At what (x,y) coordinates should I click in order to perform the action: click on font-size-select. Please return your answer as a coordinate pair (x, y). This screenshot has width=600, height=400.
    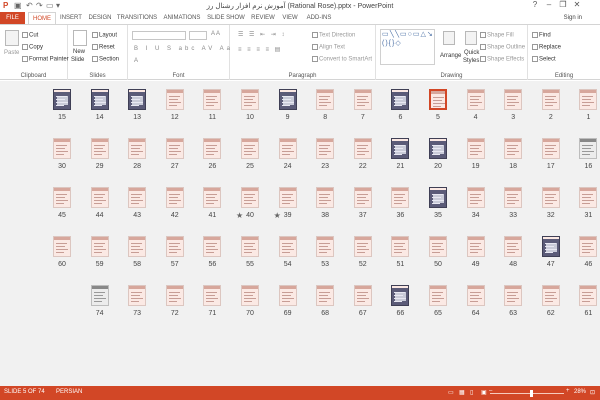
    Looking at the image, I should click on (198, 35).